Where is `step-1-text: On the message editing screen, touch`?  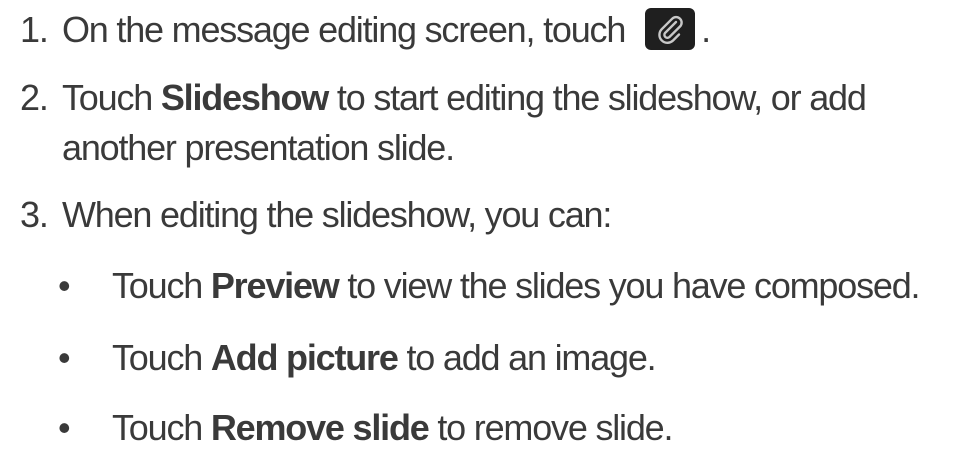 step-1-text: On the message editing screen, touch is located at coordinates (344, 29).